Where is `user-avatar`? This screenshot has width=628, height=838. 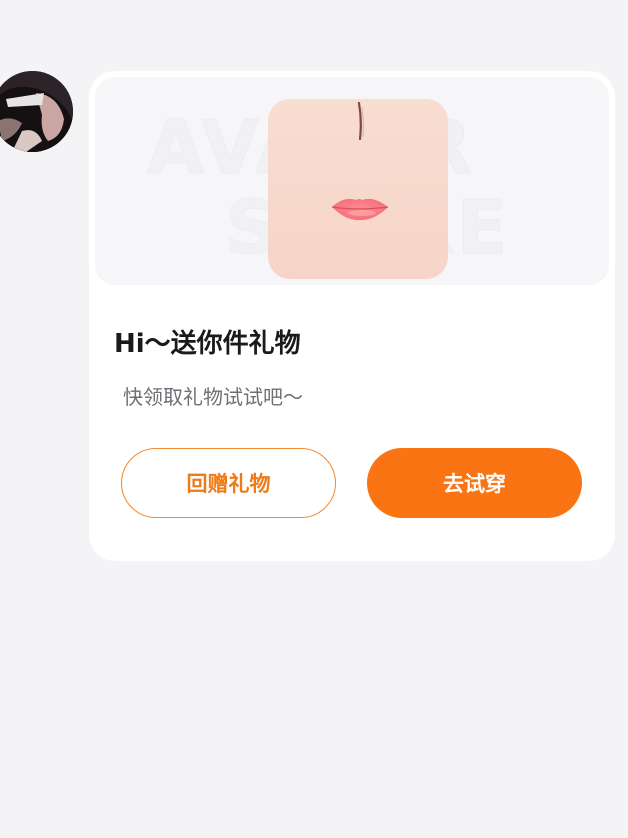
user-avatar is located at coordinates (36, 111).